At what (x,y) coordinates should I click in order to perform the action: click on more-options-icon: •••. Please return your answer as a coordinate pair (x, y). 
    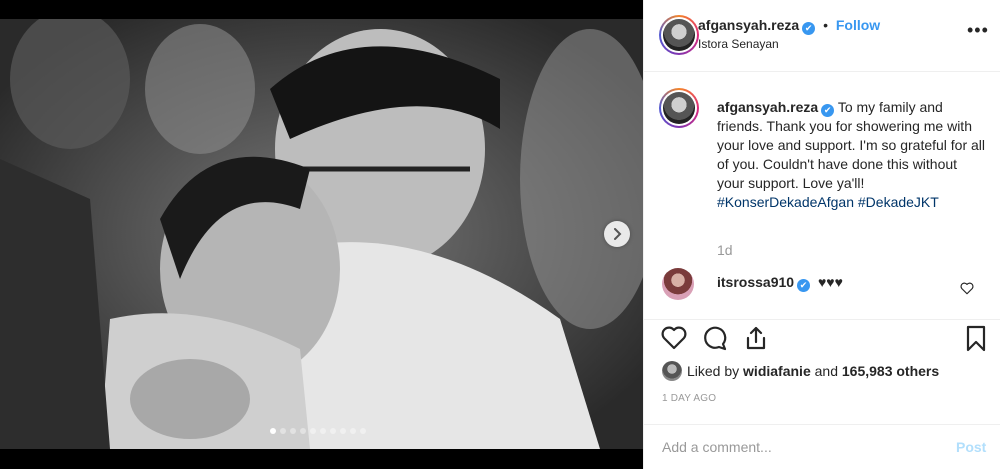
    Looking at the image, I should click on (978, 30).